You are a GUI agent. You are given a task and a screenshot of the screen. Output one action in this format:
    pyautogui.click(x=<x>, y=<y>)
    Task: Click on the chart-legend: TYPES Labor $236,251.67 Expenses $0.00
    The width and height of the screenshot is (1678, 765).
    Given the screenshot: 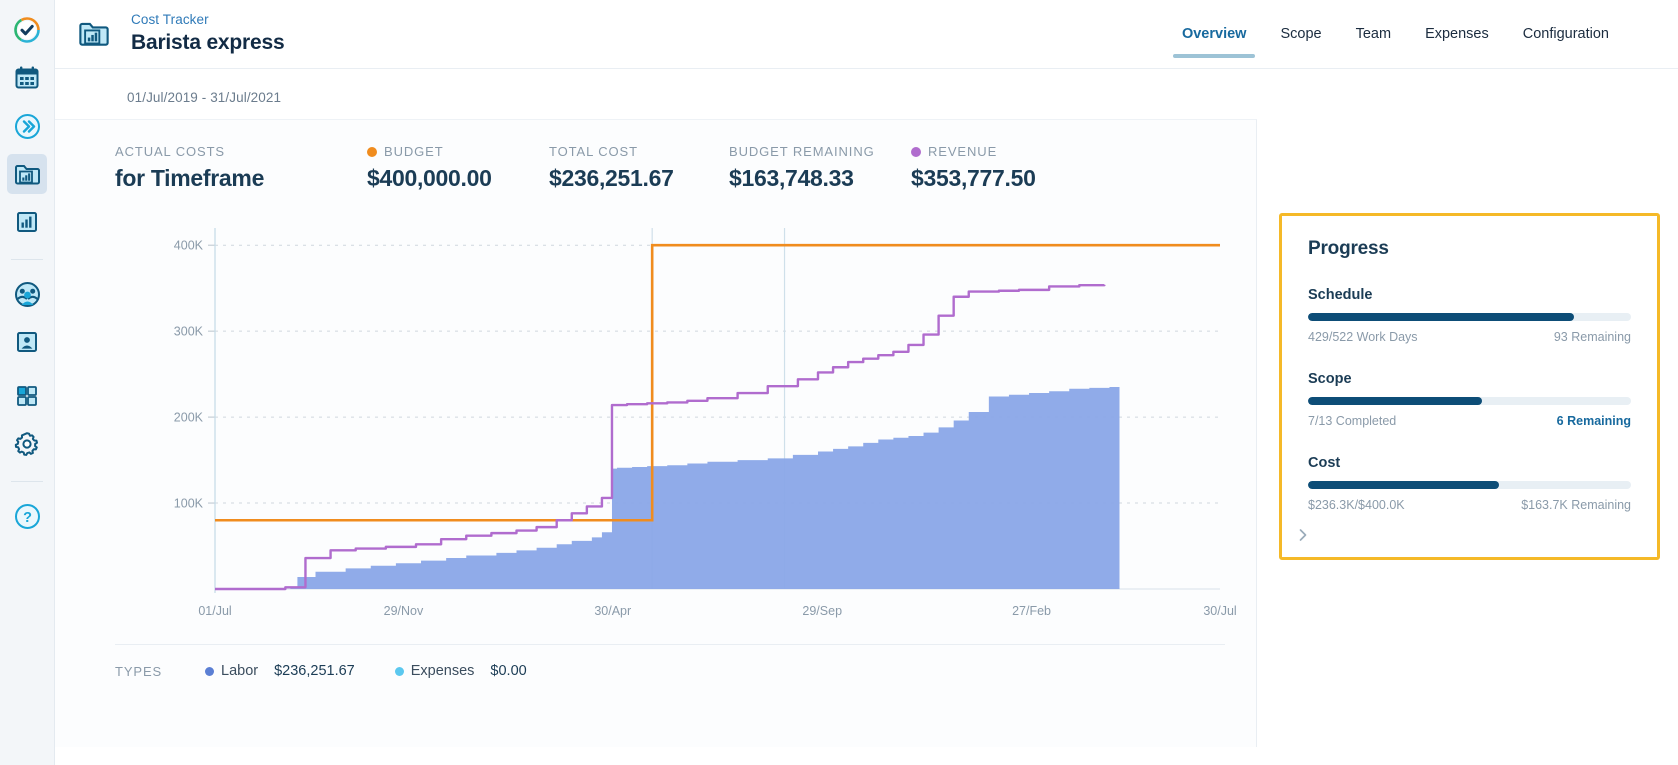 What is the action you would take?
    pyautogui.click(x=670, y=661)
    